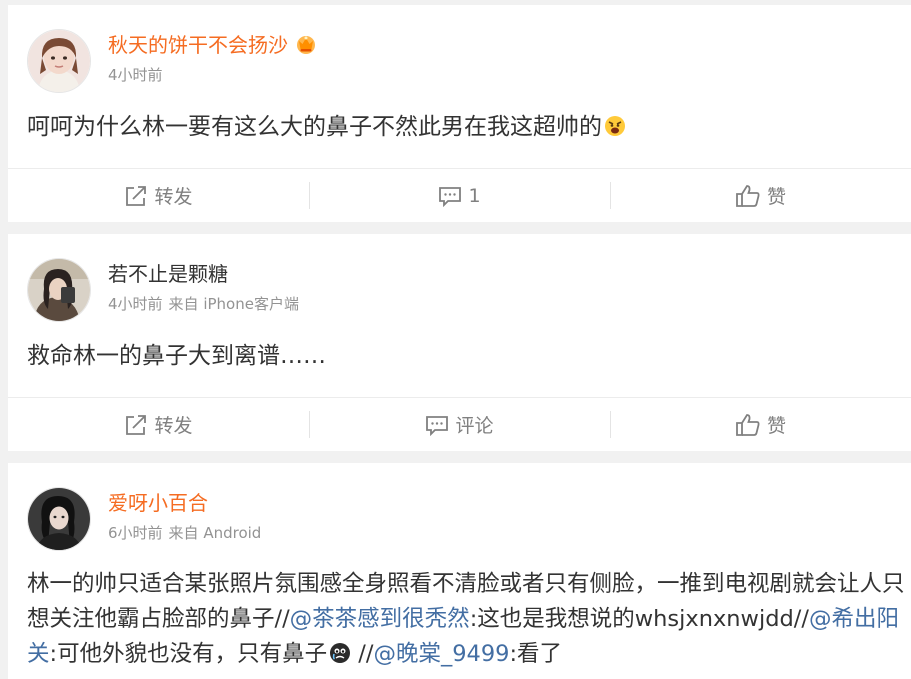 The image size is (911, 679). Describe the element at coordinates (188, 654) in the screenshot. I see `post-text-content: :可他外貌也没有，只有鼻子` at that location.